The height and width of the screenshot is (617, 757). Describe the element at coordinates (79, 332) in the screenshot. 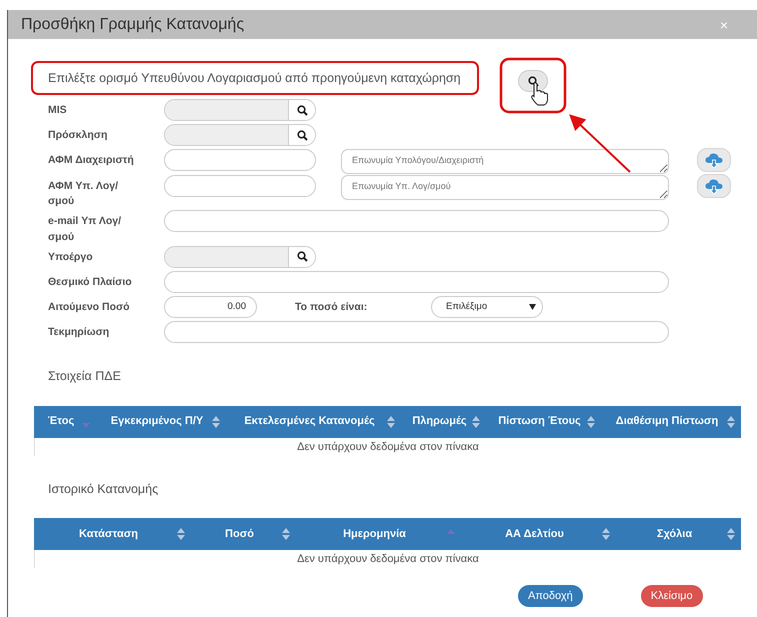

I see `field-label: Τεκμηρίωση` at that location.